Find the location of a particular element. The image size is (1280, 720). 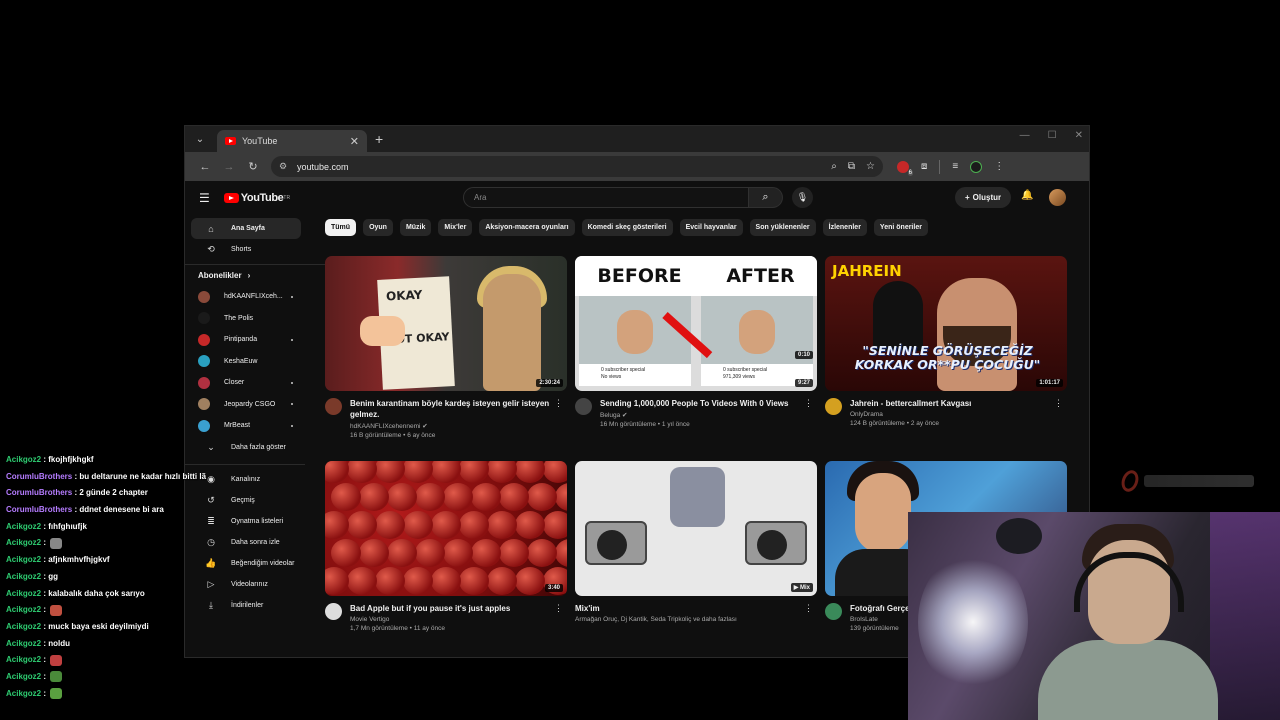

platter-art is located at coordinates (612, 545).